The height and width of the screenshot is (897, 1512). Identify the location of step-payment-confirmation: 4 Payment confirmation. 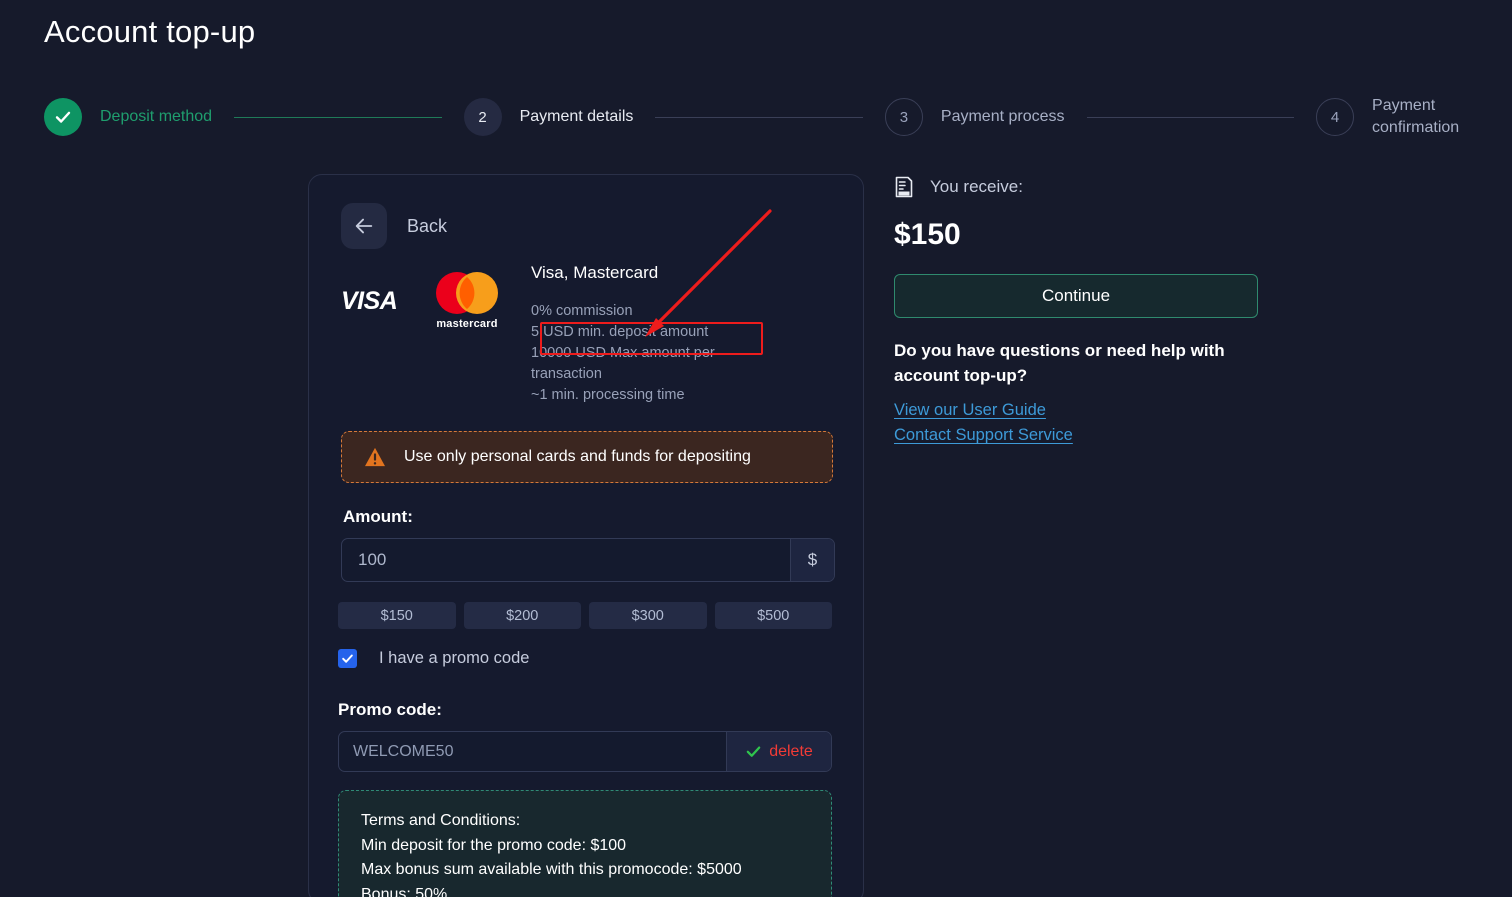
(1404, 117).